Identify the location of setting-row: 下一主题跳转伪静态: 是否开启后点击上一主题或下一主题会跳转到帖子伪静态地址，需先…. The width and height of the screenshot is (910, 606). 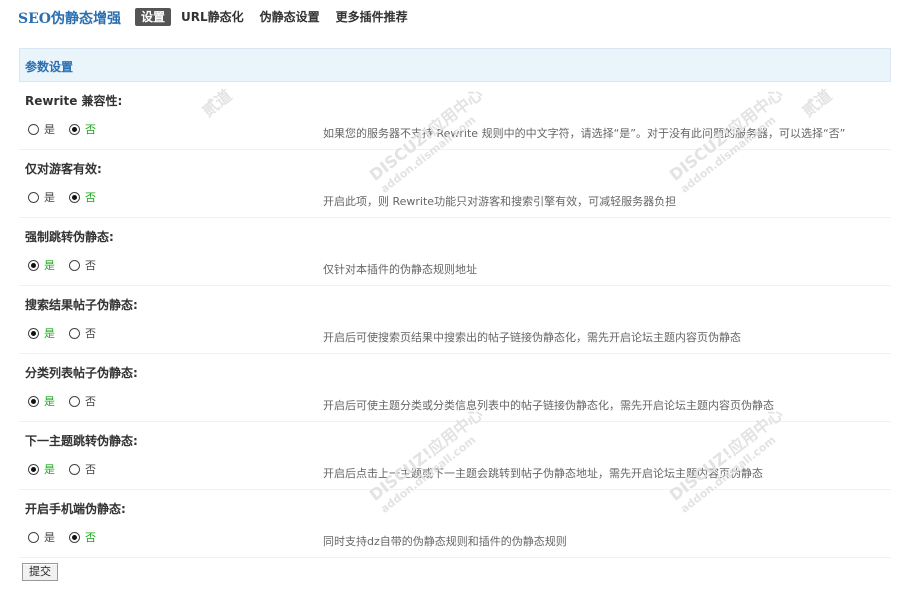
(455, 456).